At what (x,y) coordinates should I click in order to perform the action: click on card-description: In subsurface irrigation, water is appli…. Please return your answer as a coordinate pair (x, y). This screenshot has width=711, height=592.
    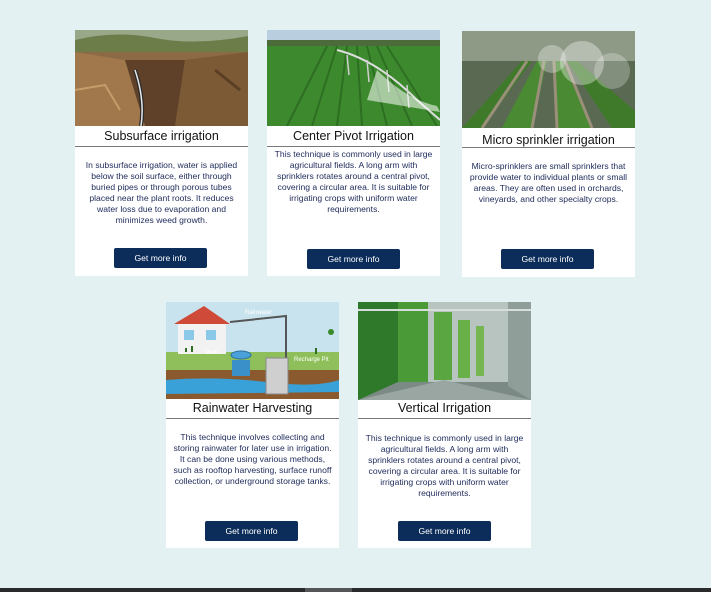
    Looking at the image, I should click on (161, 192).